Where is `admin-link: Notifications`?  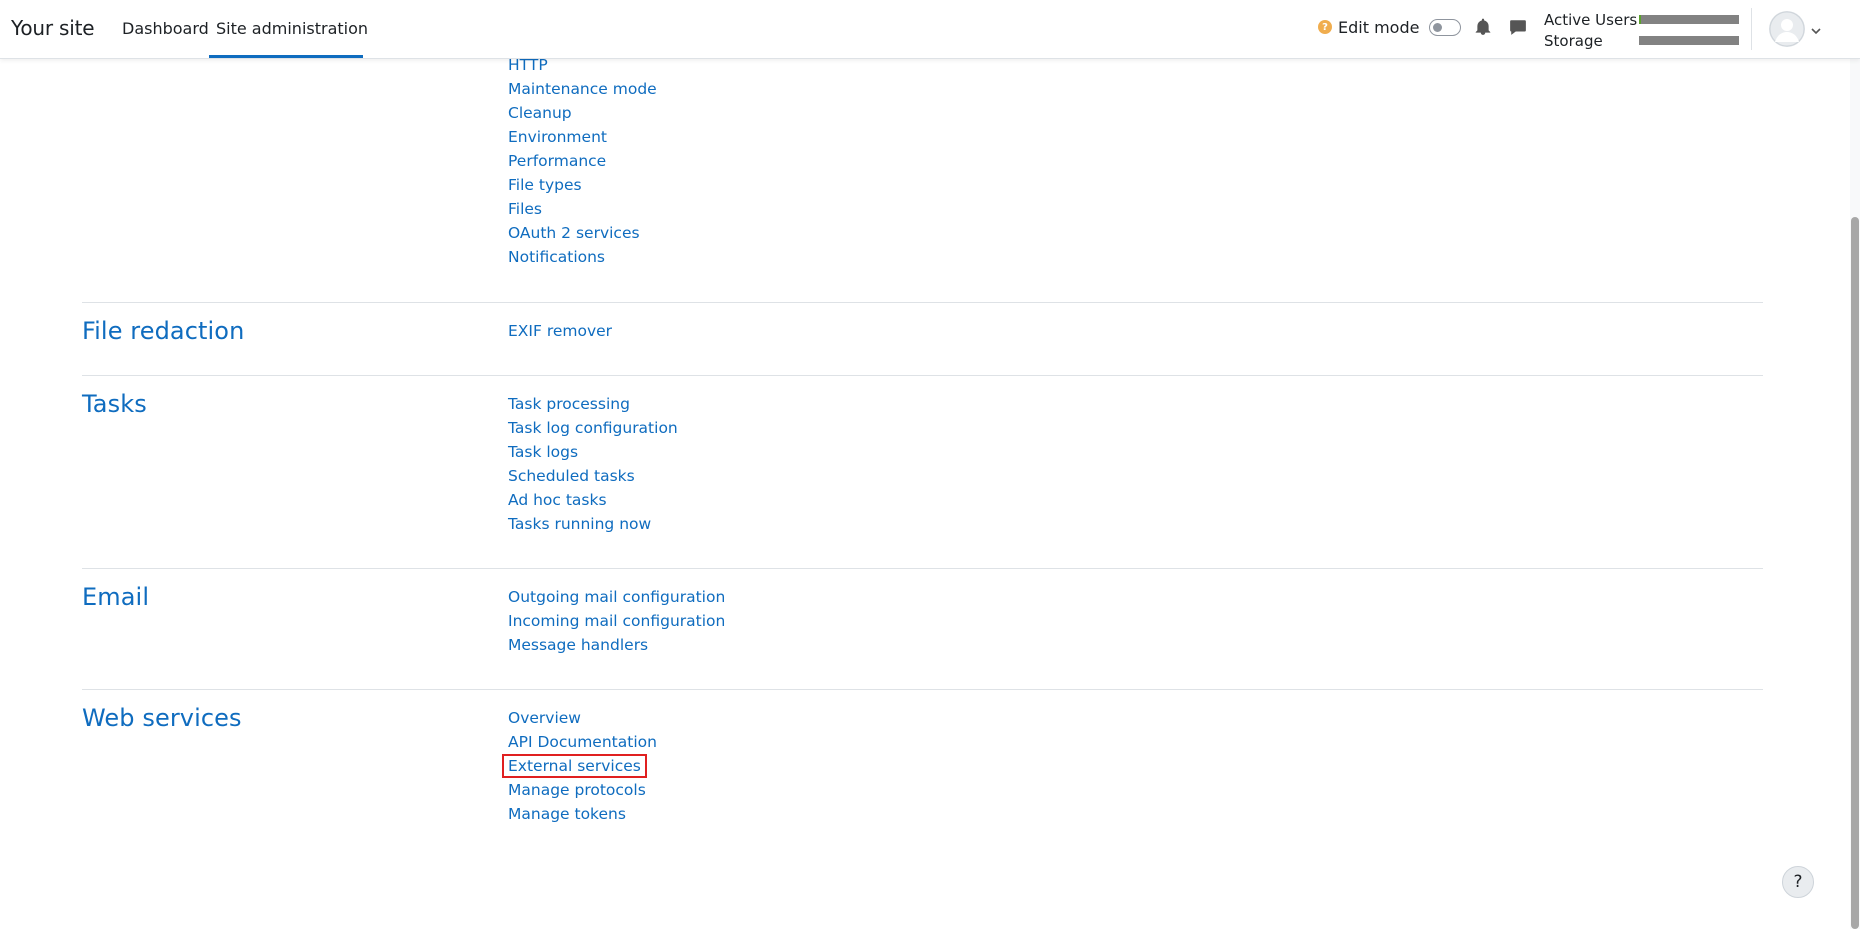 admin-link: Notifications is located at coordinates (556, 257).